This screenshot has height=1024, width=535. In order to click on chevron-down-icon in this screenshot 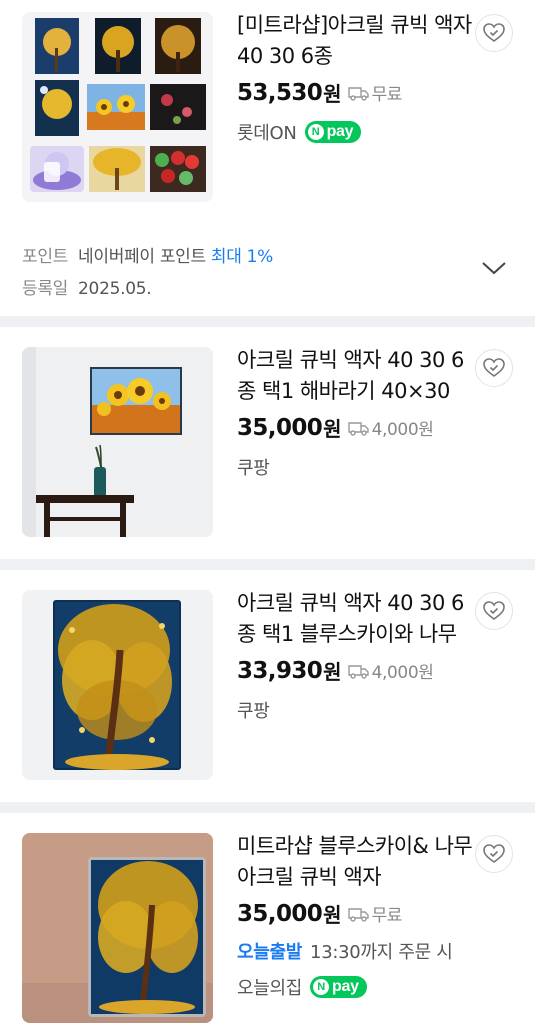, I will do `click(494, 268)`.